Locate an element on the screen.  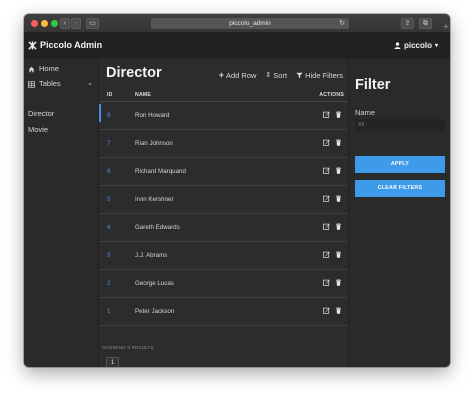
table-row: 5 Irvin Kershner is located at coordinates (223, 200).